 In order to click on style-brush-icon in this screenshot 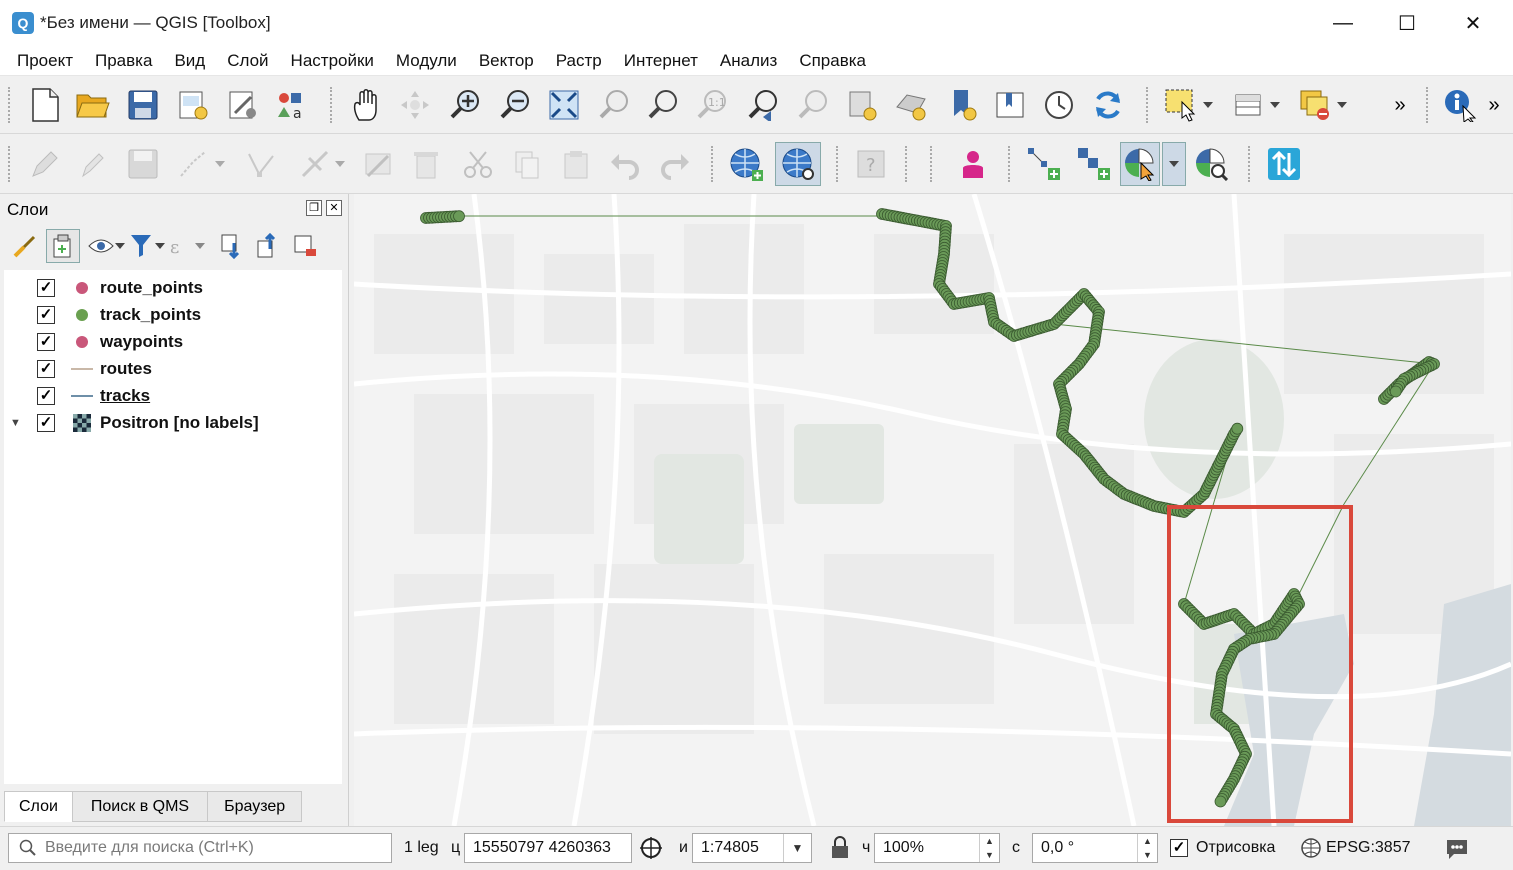, I will do `click(25, 246)`.